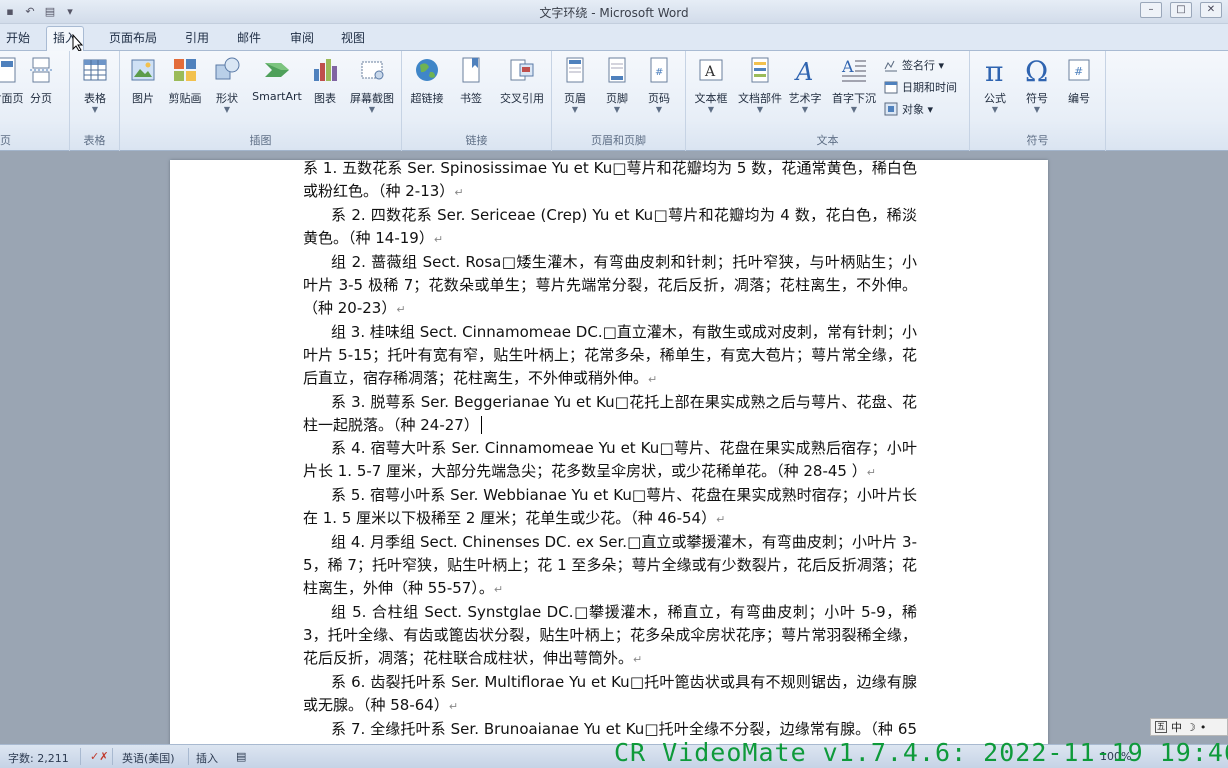 Image resolution: width=1228 pixels, height=768 pixels. What do you see at coordinates (1151, 10) in the screenshot?
I see `minimize-icon: –` at bounding box center [1151, 10].